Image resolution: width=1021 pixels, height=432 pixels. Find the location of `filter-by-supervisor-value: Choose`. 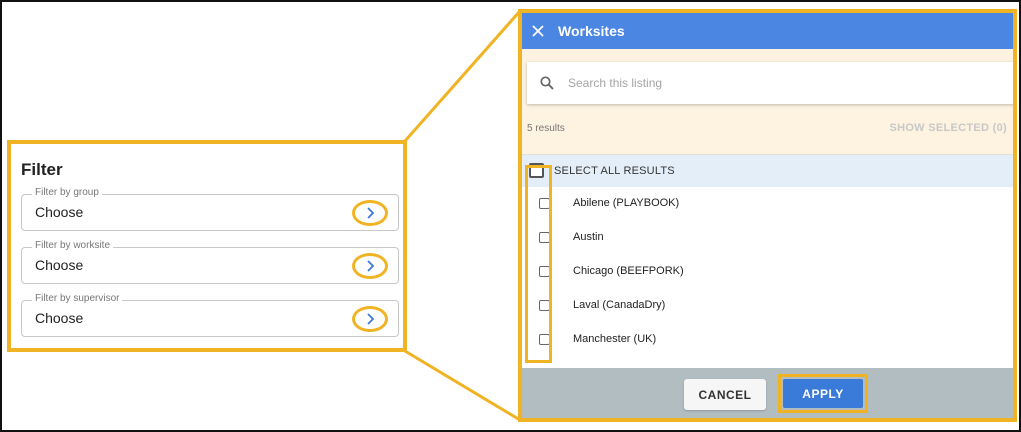

filter-by-supervisor-value: Choose is located at coordinates (59, 318).